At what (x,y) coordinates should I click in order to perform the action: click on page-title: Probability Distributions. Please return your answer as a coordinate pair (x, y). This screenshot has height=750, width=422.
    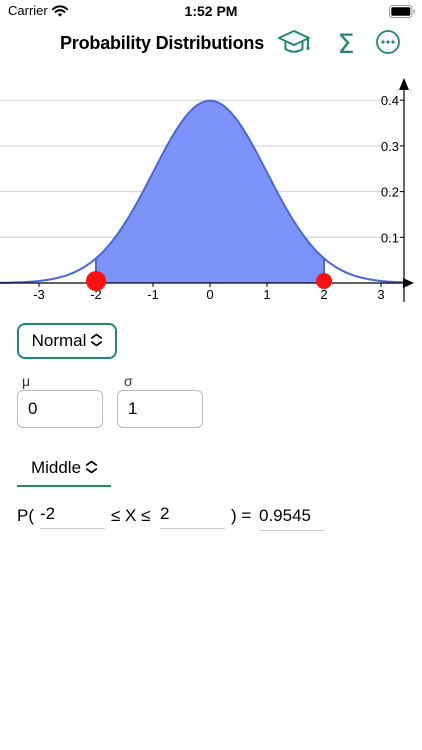
    Looking at the image, I should click on (162, 43).